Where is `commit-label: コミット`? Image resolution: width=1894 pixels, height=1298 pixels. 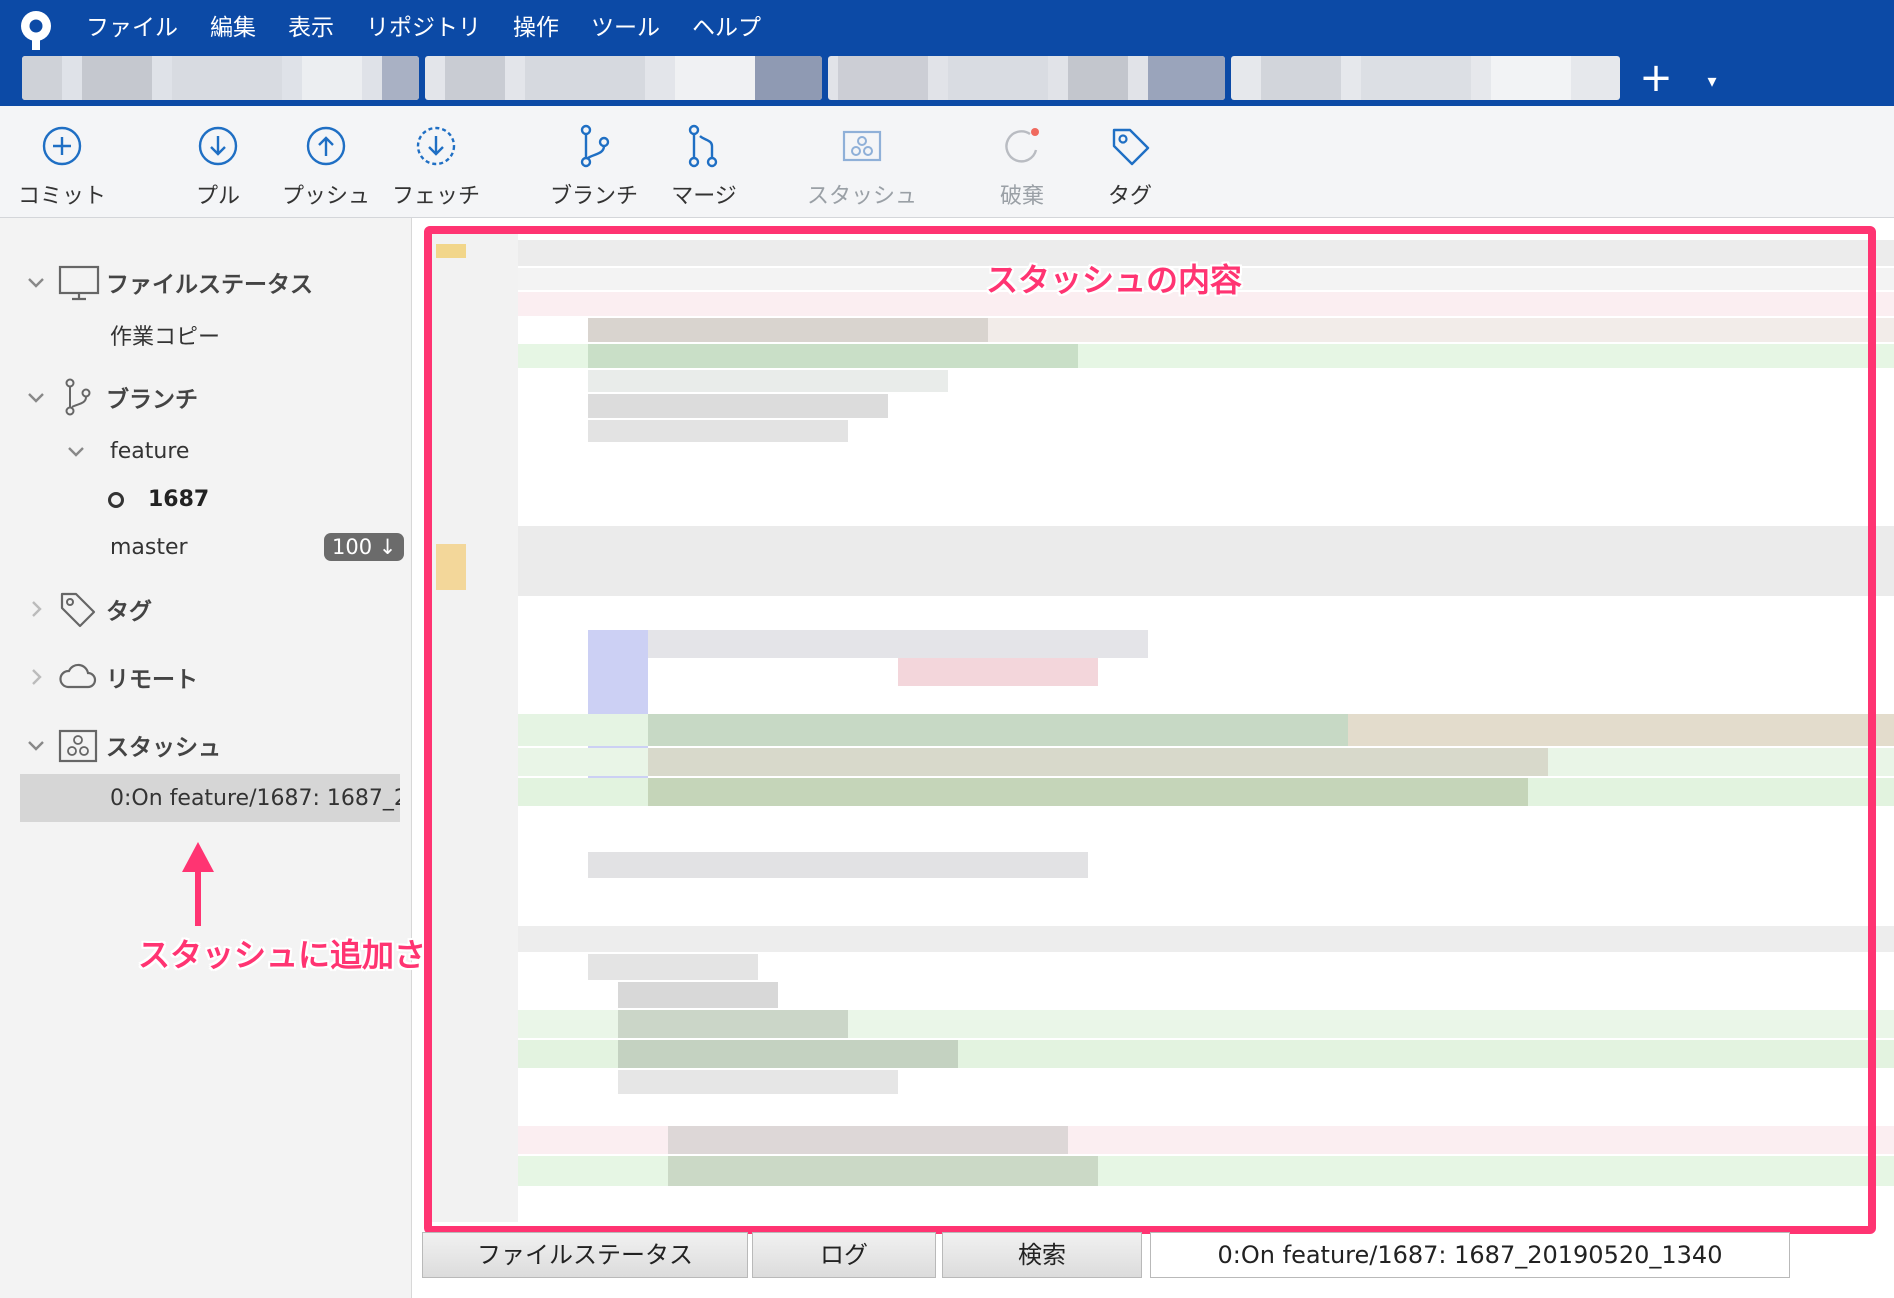
commit-label: コミット is located at coordinates (62, 196).